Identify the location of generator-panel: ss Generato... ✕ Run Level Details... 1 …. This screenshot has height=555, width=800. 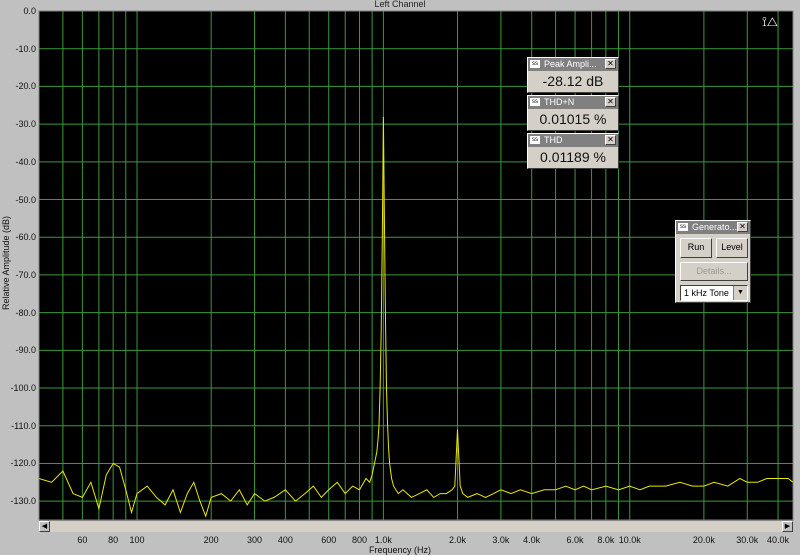
(713, 261).